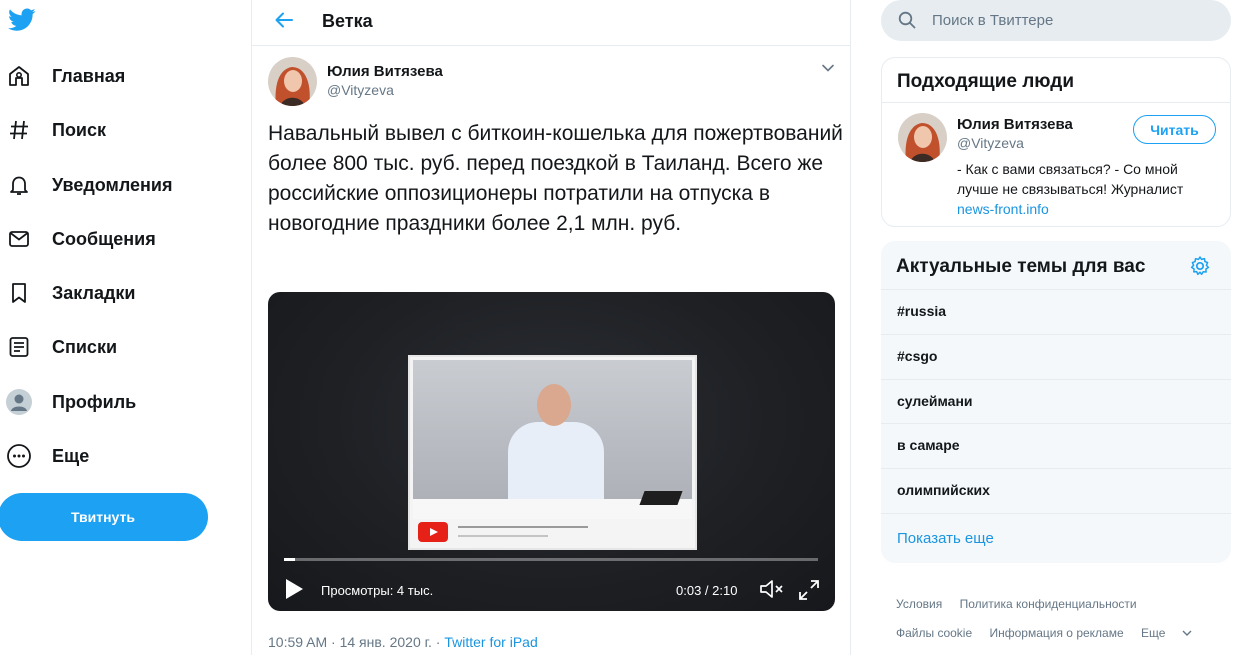  I want to click on search-icon, so click(907, 20).